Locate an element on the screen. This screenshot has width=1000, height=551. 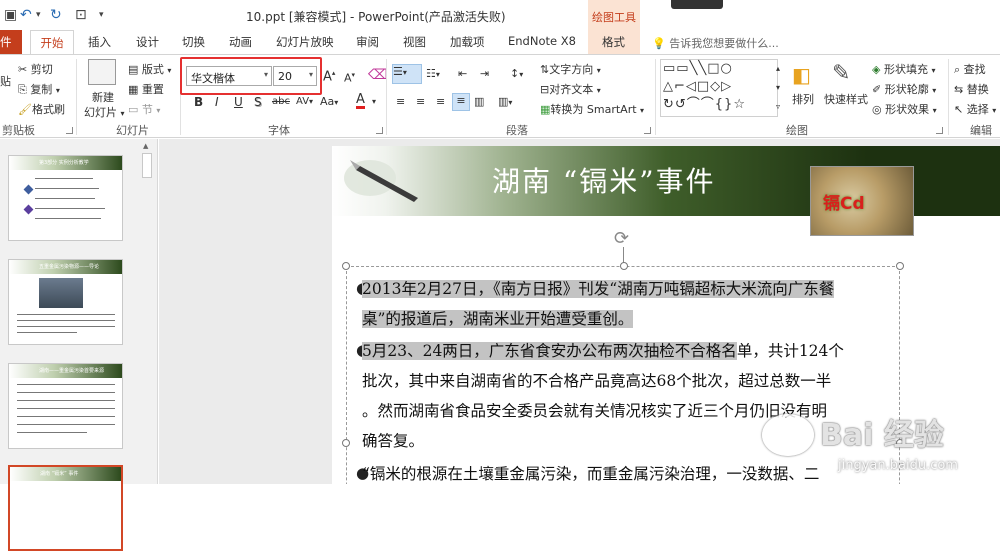
font-color-dropdown-icon: ▾ is located at coordinates (374, 101).